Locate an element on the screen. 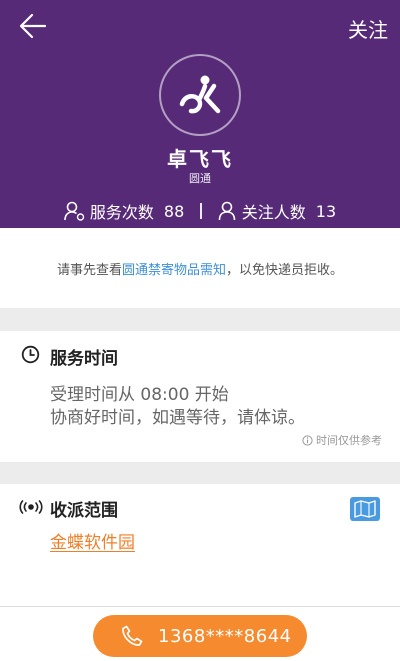 The image size is (400, 661). notice-suffix: ，以免快递员拒收。 is located at coordinates (285, 270).